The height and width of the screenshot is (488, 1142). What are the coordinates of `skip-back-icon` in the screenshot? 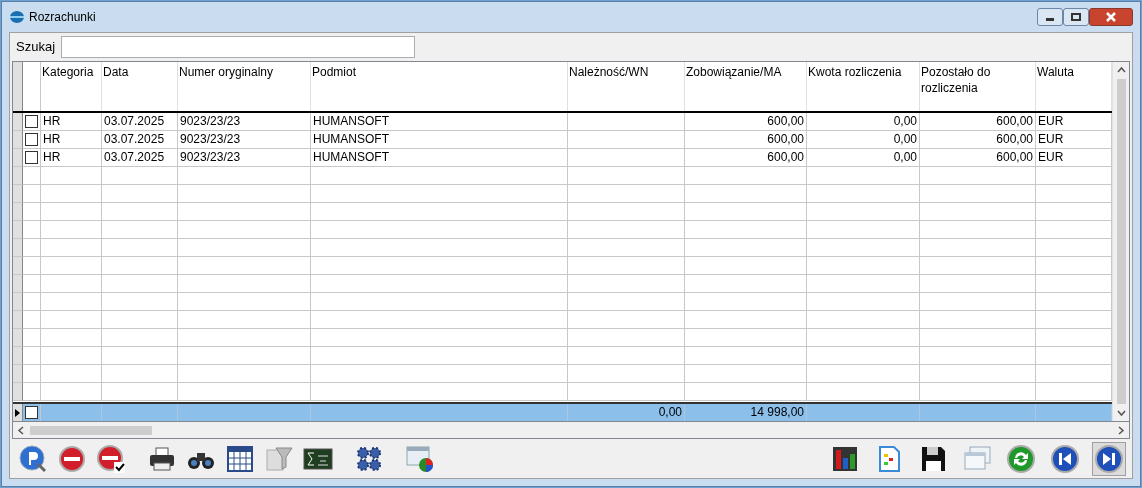 It's located at (1065, 458).